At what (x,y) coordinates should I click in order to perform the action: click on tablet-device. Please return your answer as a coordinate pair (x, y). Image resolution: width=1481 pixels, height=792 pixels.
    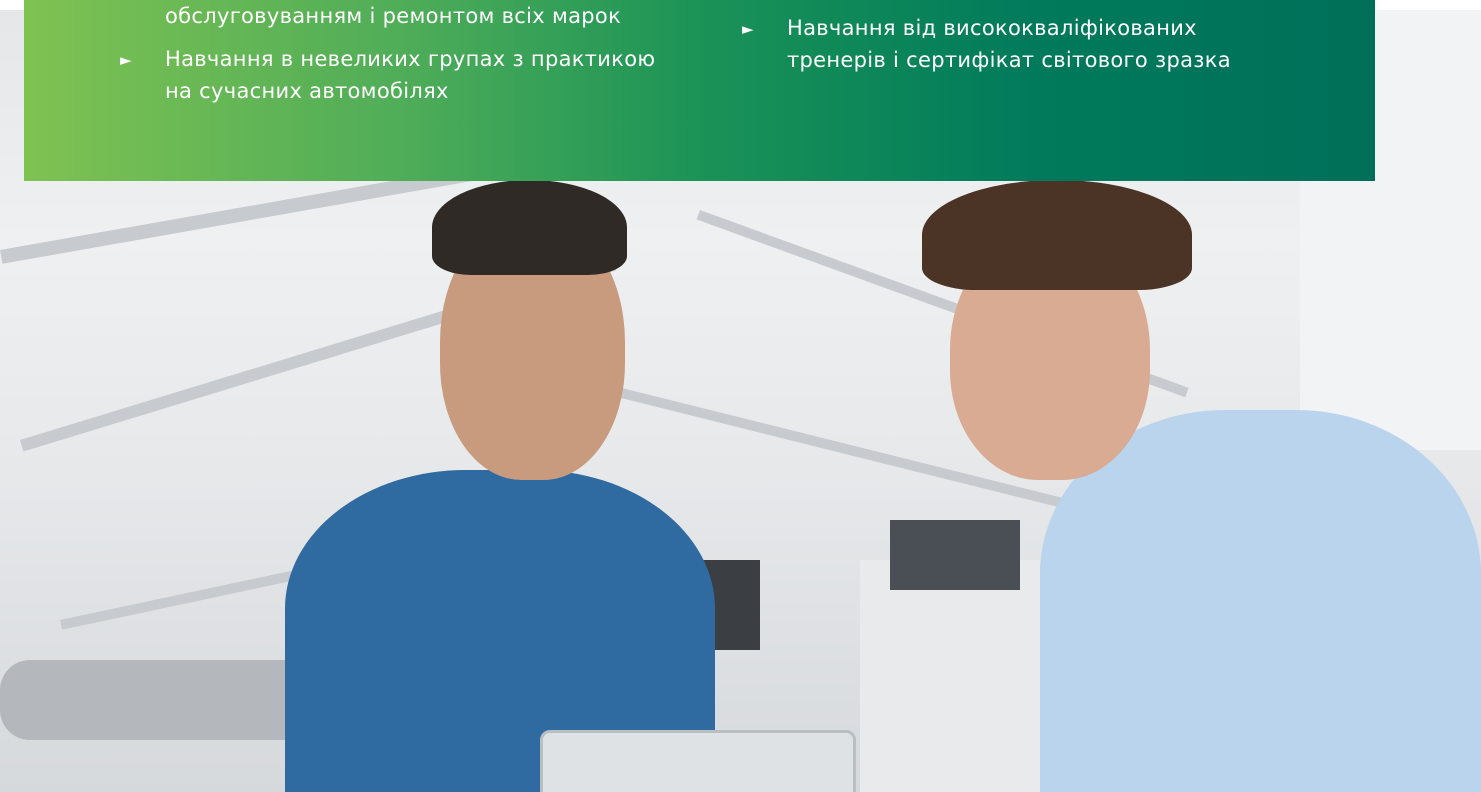
    Looking at the image, I should click on (698, 761).